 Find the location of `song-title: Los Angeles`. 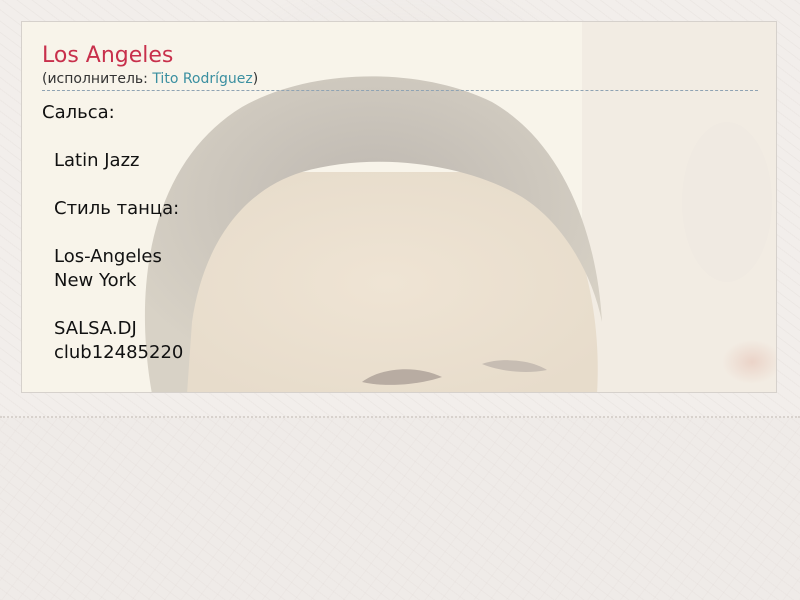

song-title: Los Angeles is located at coordinates (400, 56).